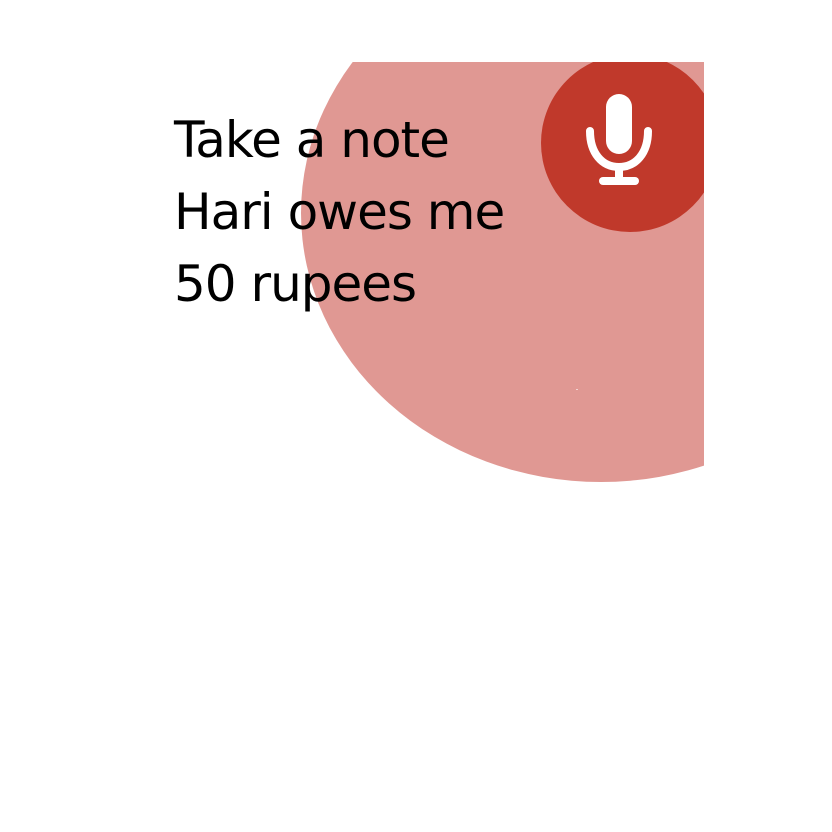 The width and height of the screenshot is (832, 832). I want to click on voice-transcript: Take a note Hari owes me 50 rupees, so click(339, 212).